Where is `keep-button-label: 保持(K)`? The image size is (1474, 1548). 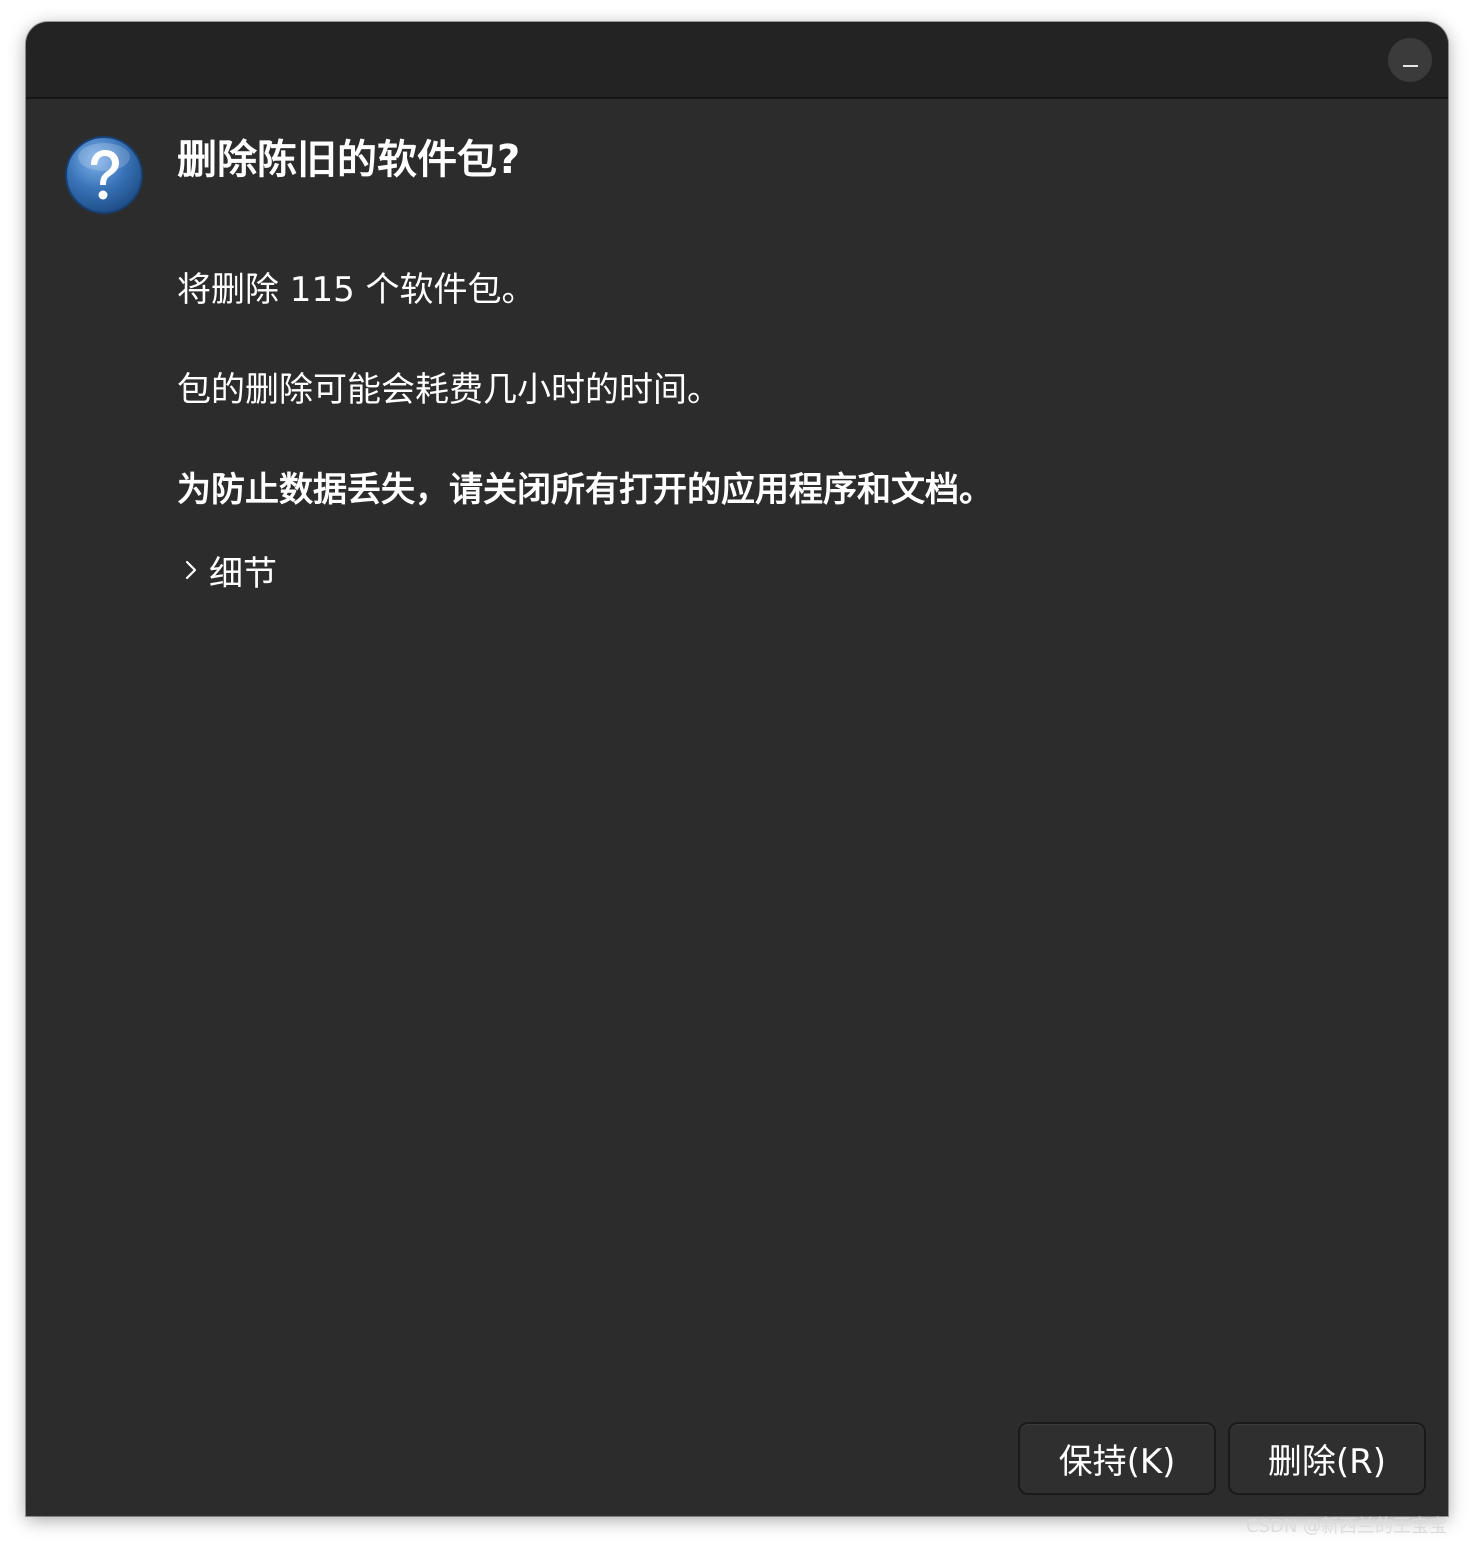
keep-button-label: 保持(K) is located at coordinates (1117, 1462).